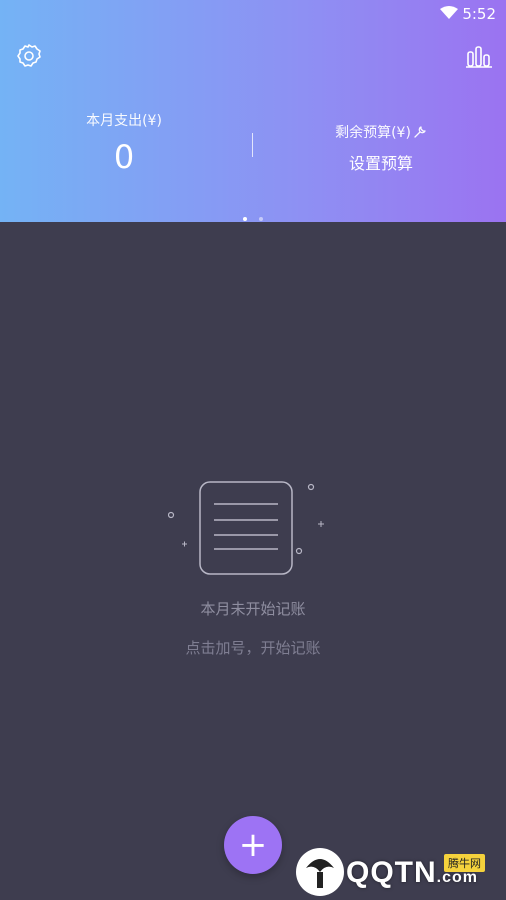 This screenshot has height=900, width=506. I want to click on status-bar: 5:52, so click(253, 14).